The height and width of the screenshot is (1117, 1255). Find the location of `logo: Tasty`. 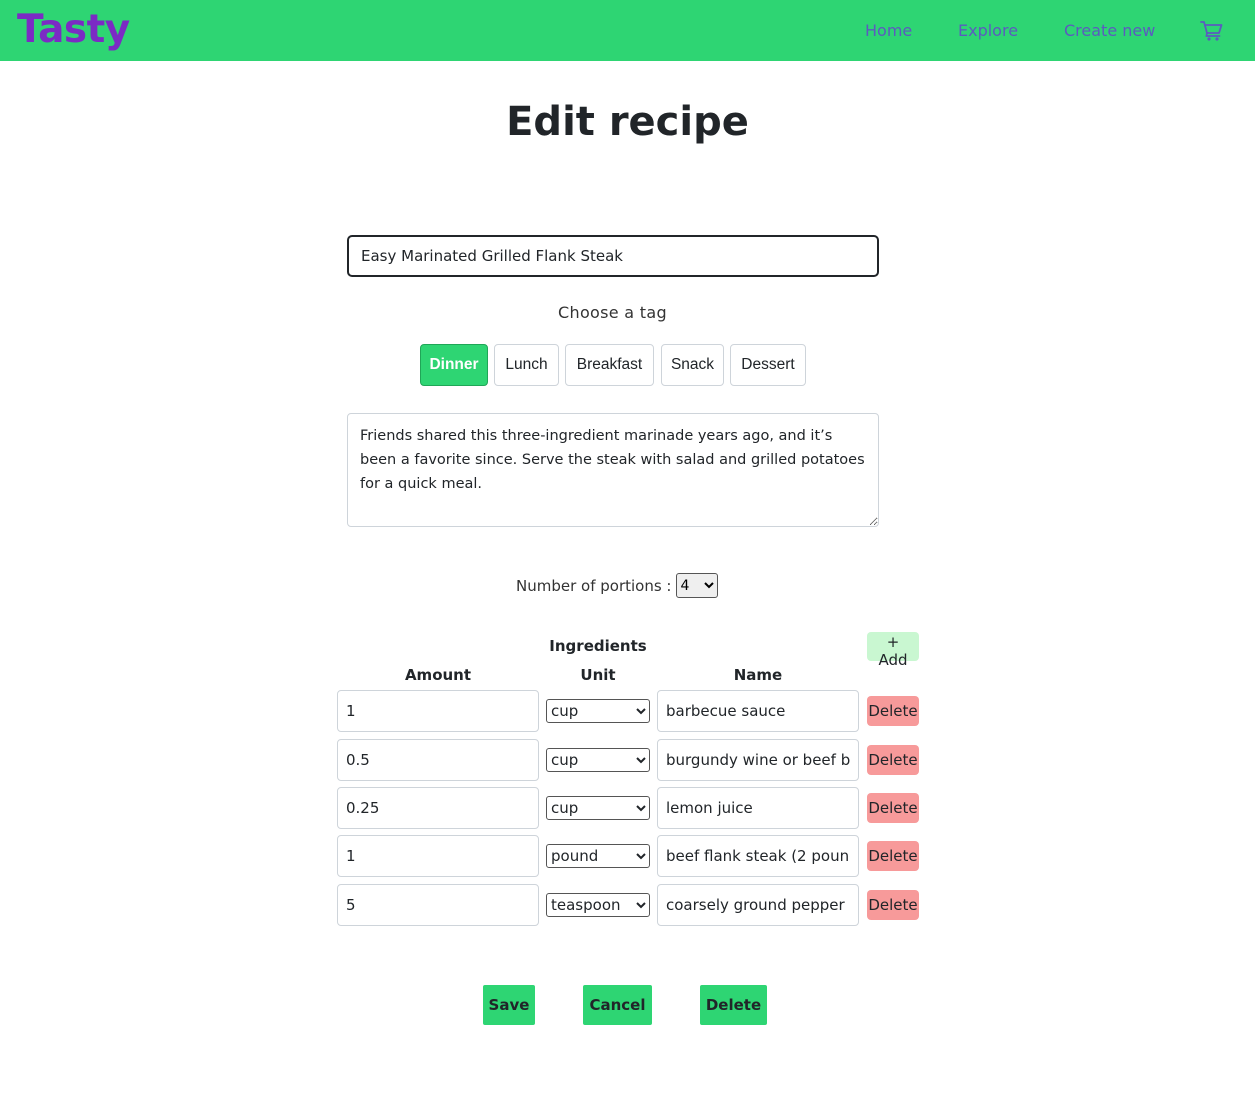

logo: Tasty is located at coordinates (73, 29).